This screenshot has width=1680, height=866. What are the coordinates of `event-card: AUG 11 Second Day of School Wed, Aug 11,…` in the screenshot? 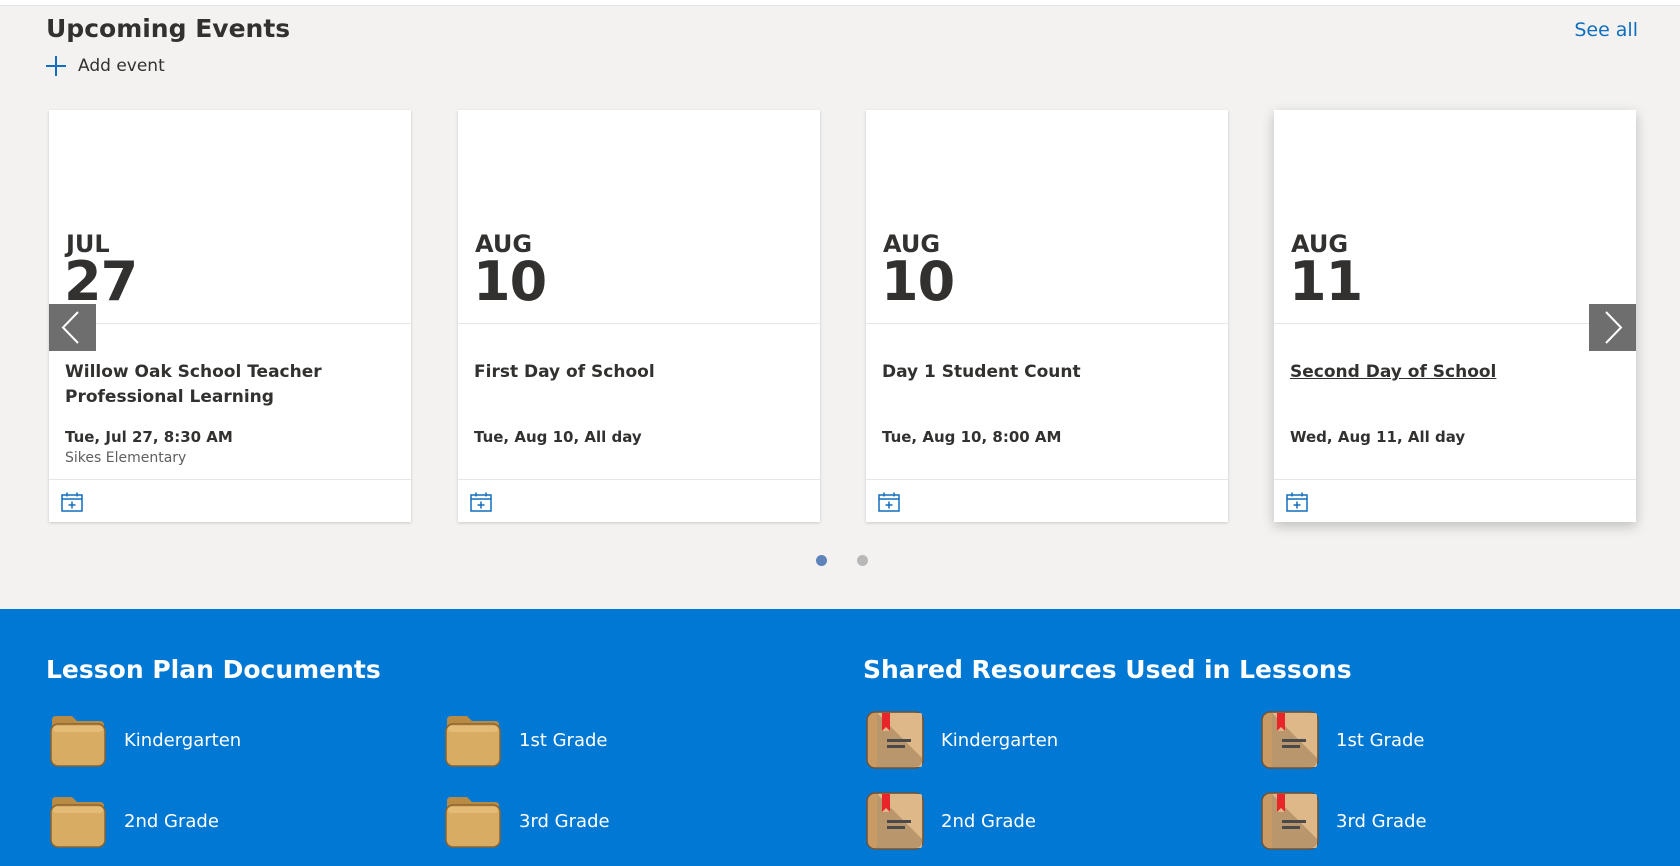 It's located at (1455, 316).